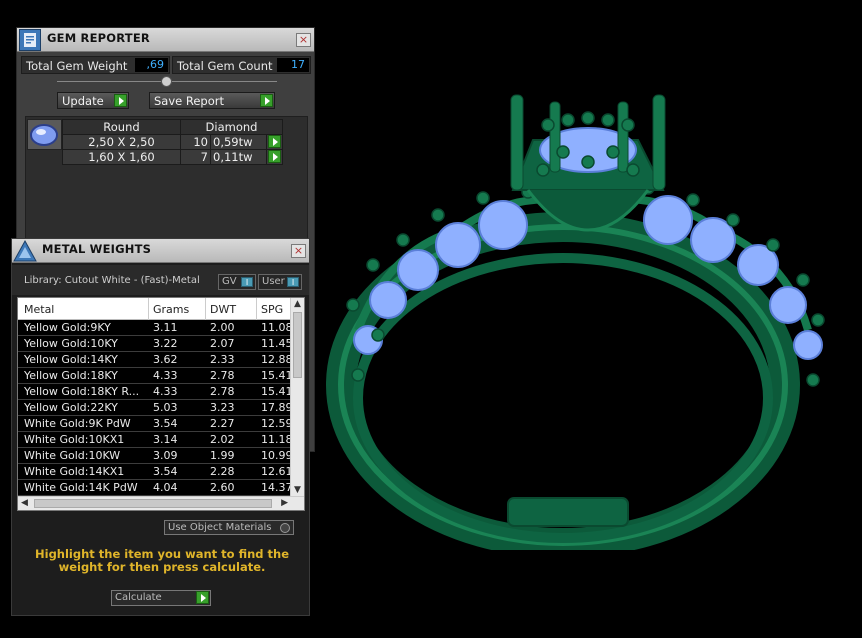 Image resolution: width=862 pixels, height=638 pixels. Describe the element at coordinates (231, 127) in the screenshot. I see `gem-type-header: Diamond` at that location.